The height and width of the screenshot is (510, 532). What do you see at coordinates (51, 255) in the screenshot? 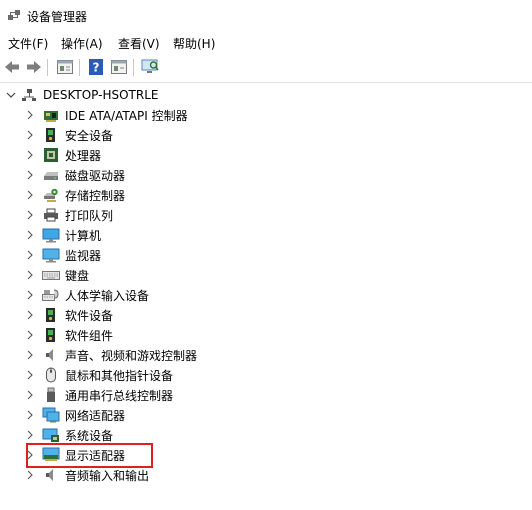
I see `monitor-icon` at bounding box center [51, 255].